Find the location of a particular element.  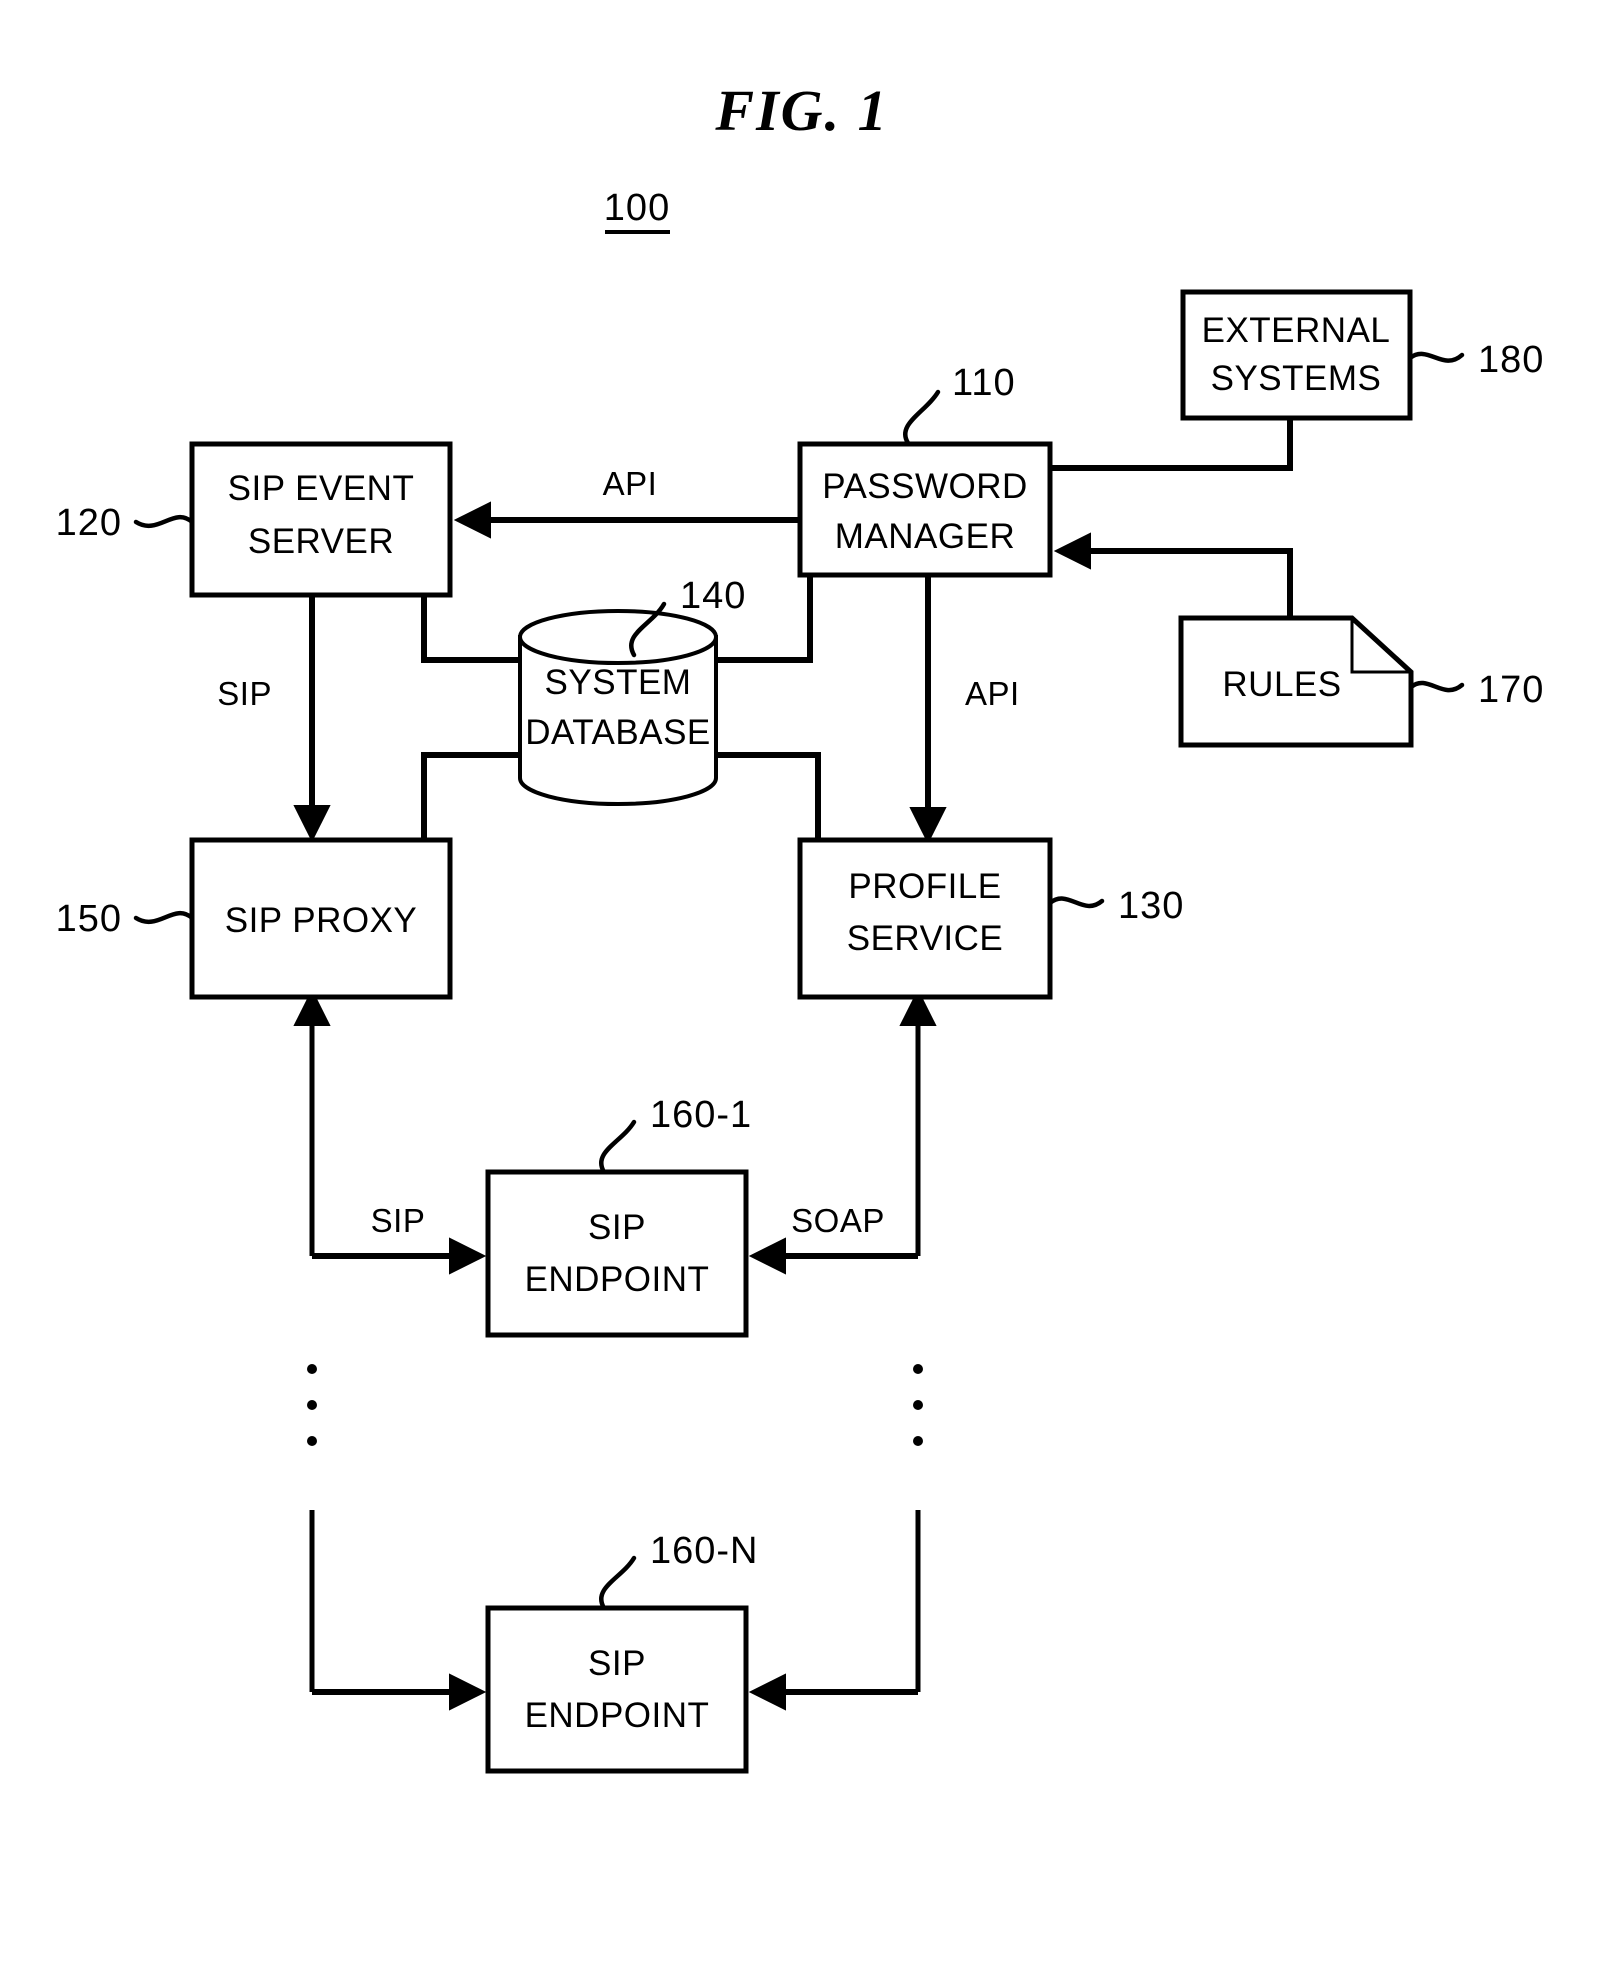

node-sip-endpoint-n: SIP ENDPOINT is located at coordinates (617, 1689).